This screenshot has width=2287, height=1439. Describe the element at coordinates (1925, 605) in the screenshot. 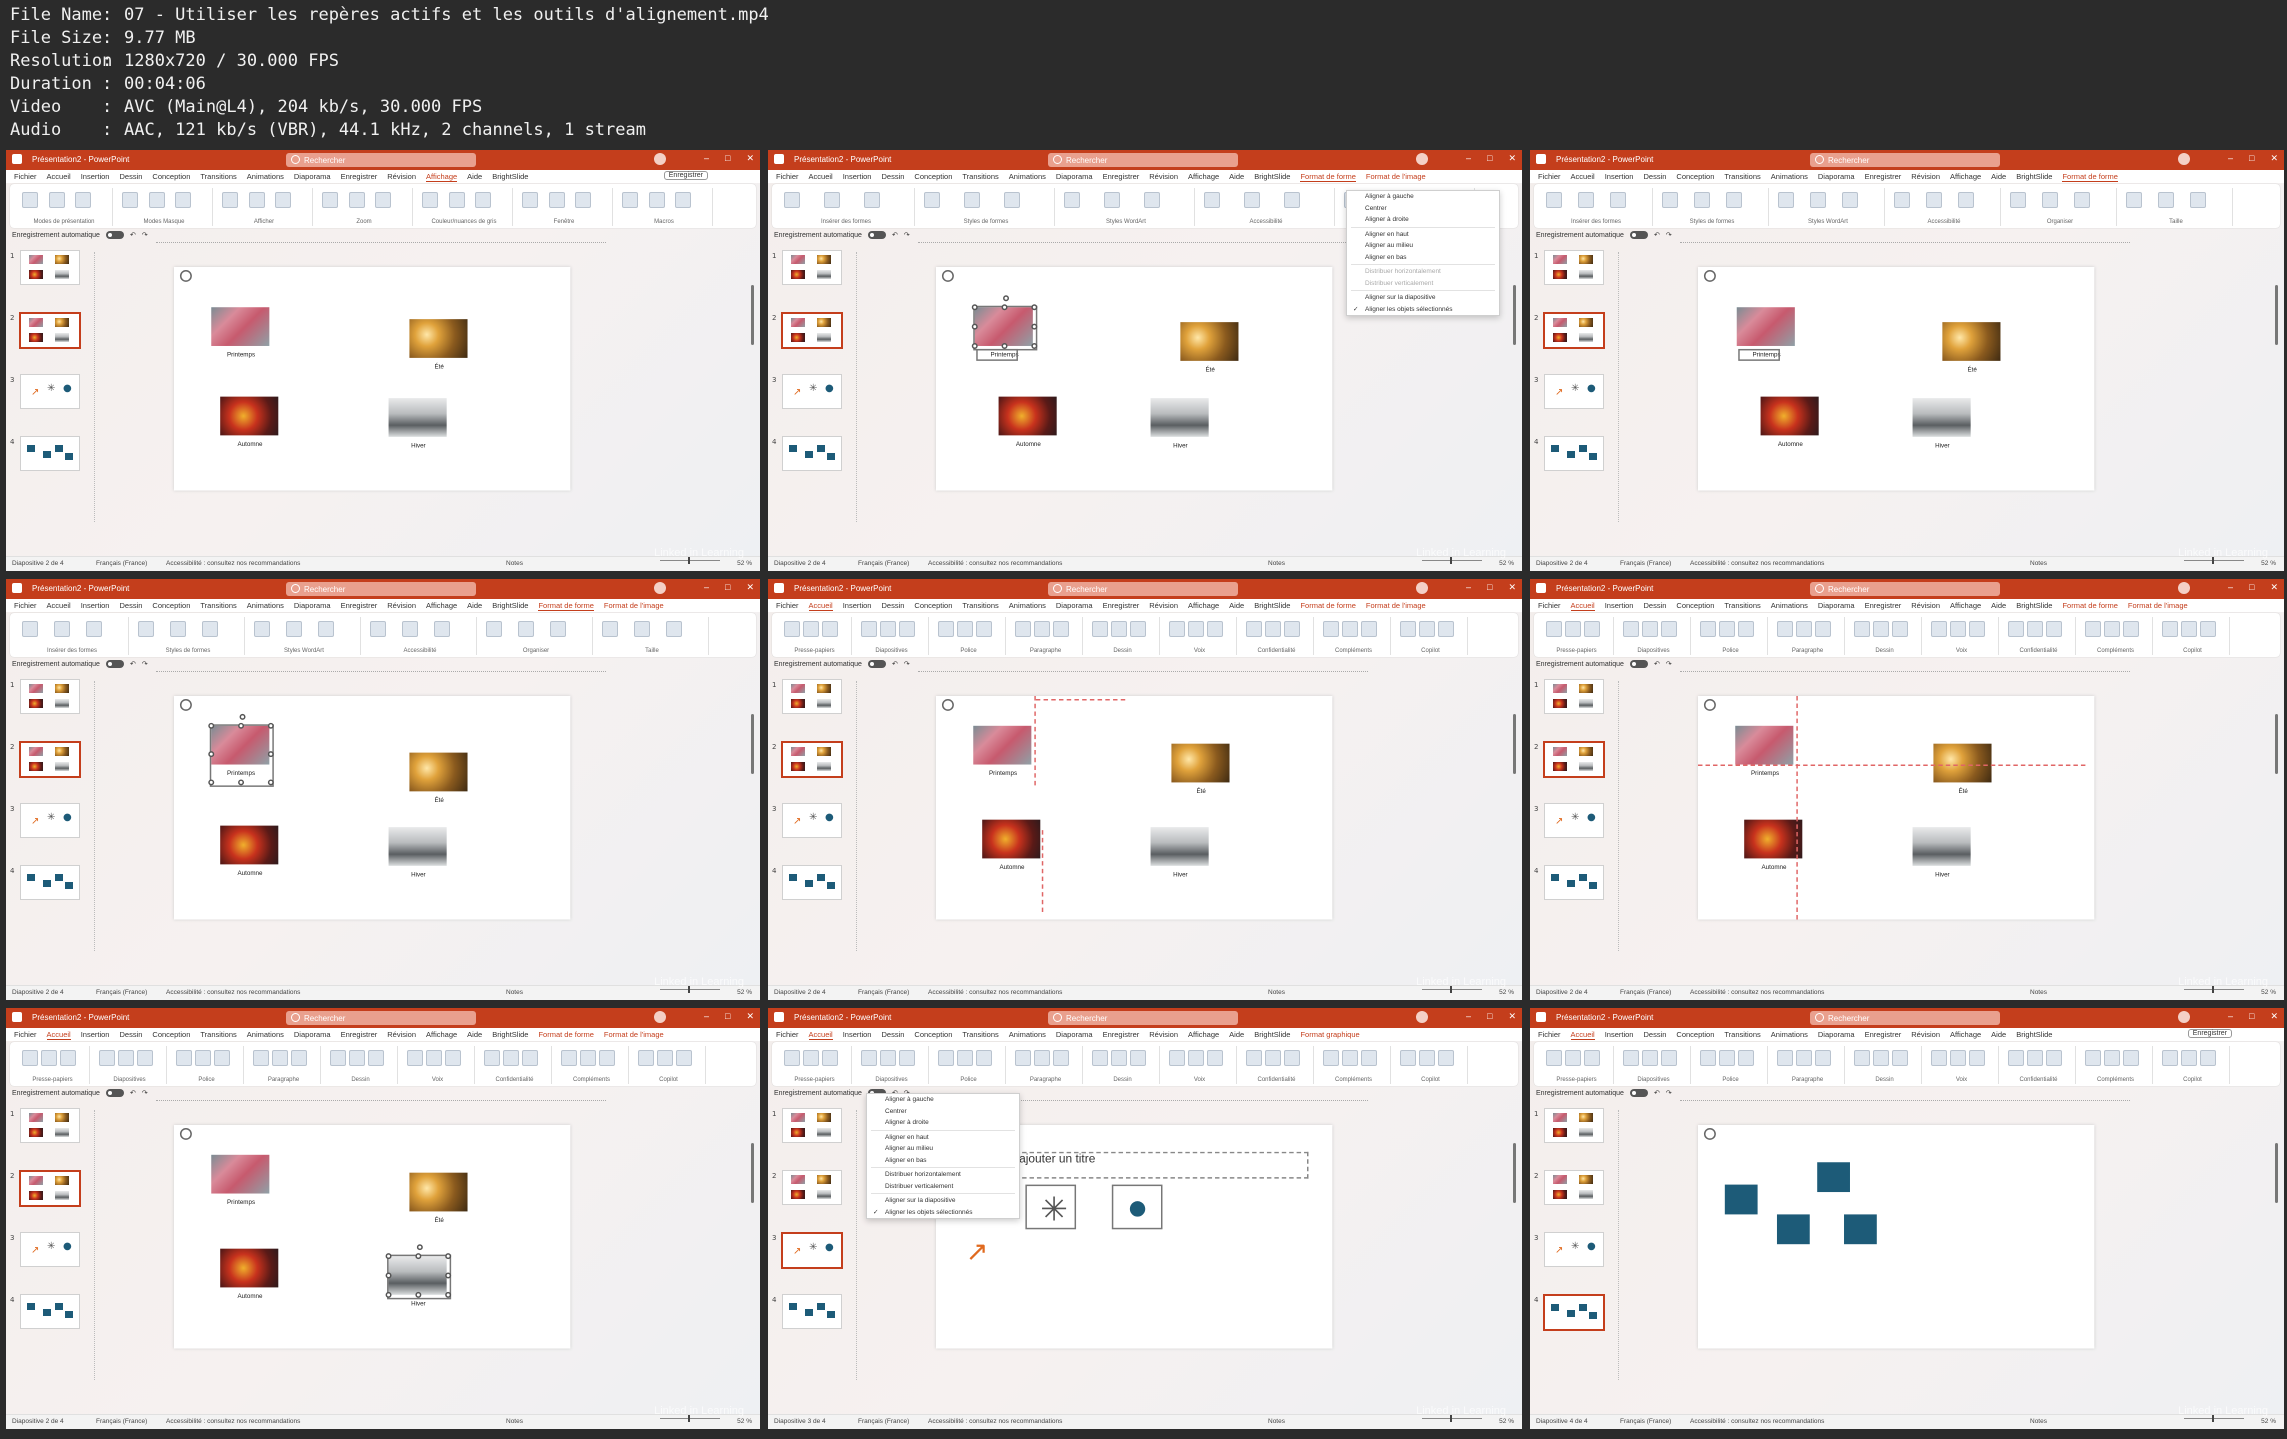

I see `tab-r-vision: Révision` at that location.